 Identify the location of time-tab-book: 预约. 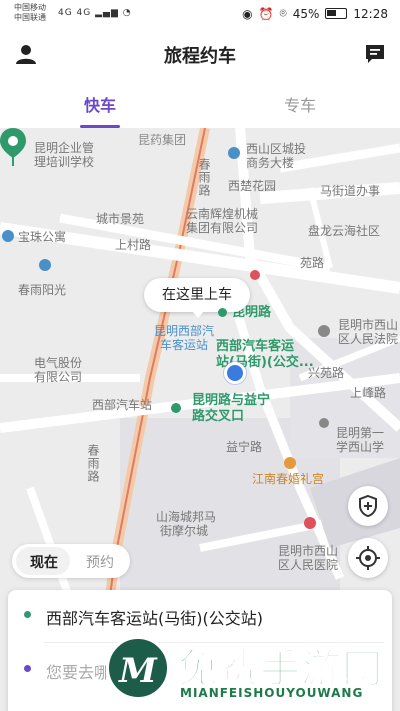
(100, 562).